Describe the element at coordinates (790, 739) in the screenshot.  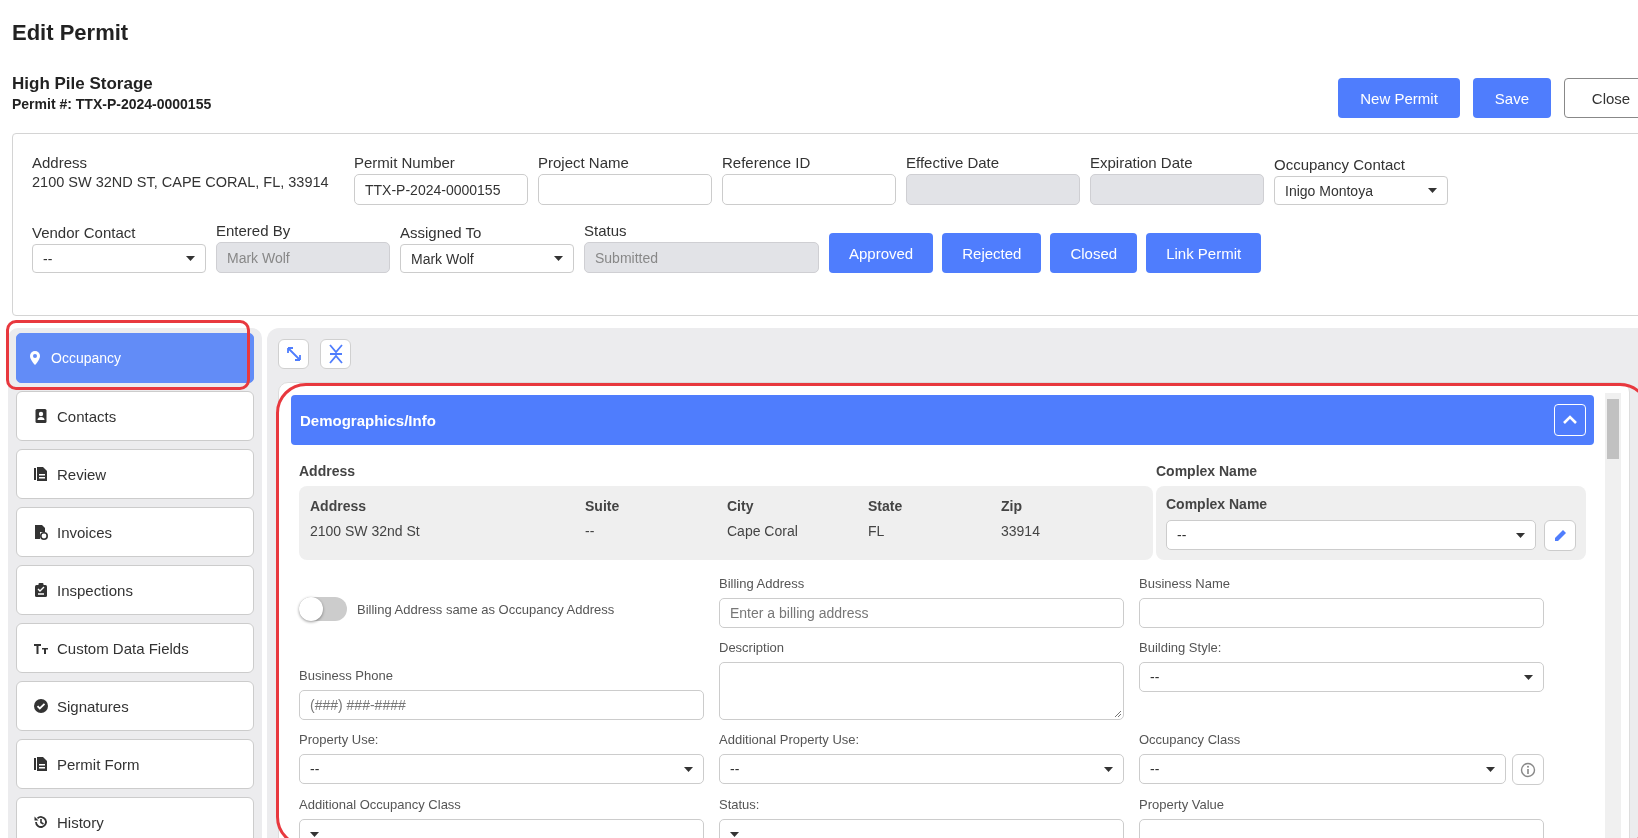
I see `field-label: Additional Property Use:` at that location.